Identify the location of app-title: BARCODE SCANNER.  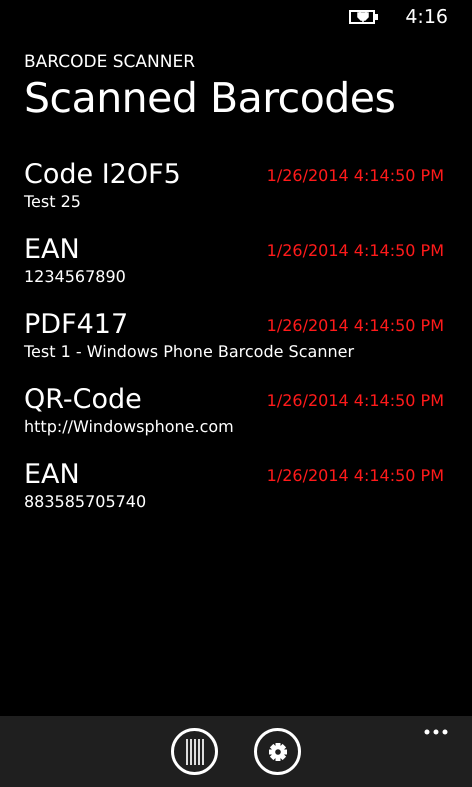
(110, 62).